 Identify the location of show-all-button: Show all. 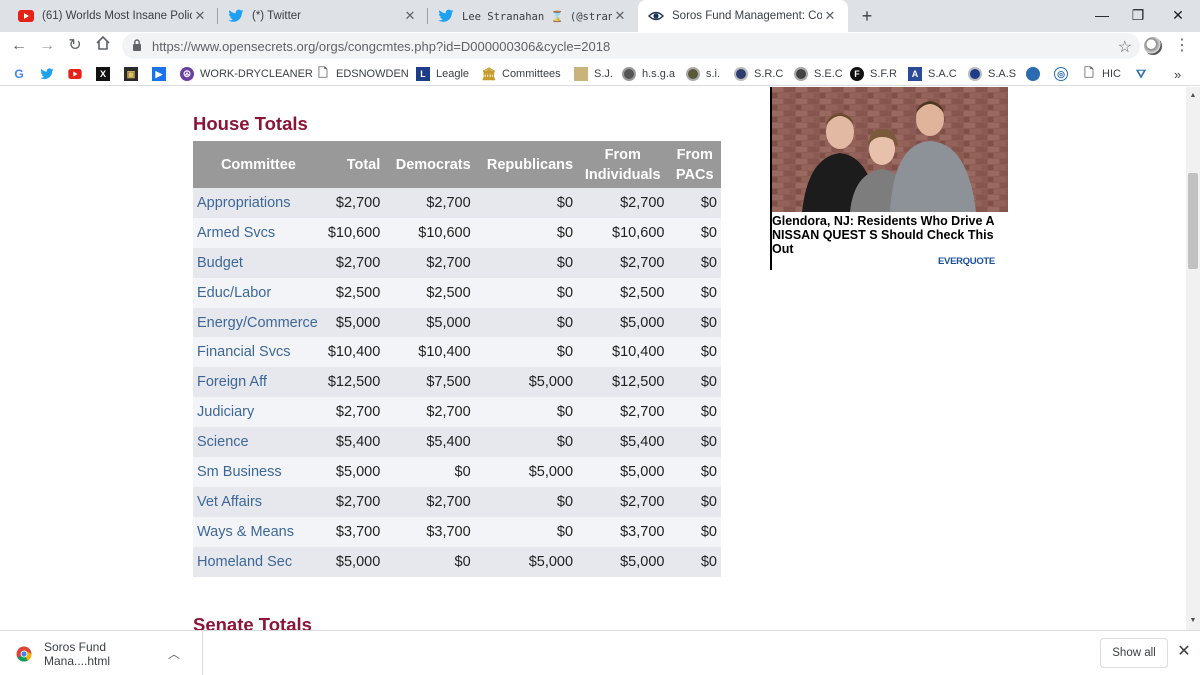
(1134, 653).